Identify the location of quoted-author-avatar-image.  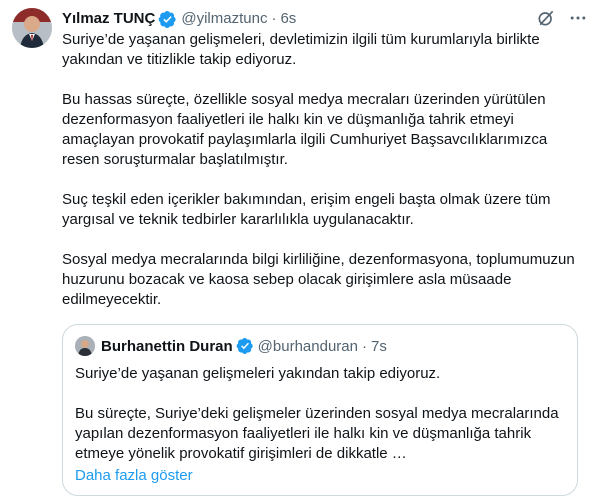
(85, 346).